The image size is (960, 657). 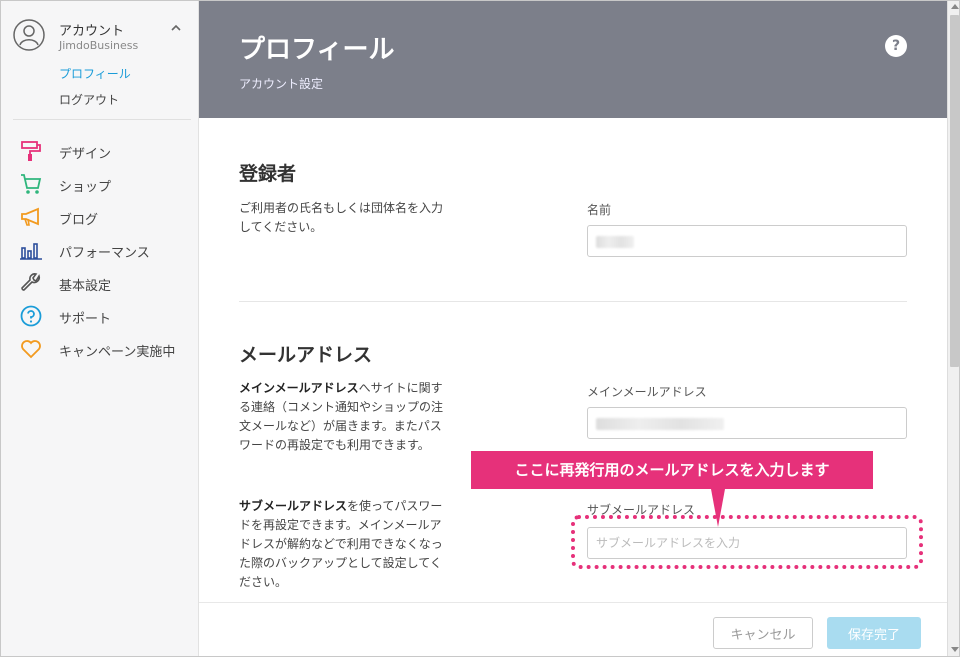 What do you see at coordinates (896, 46) in the screenshot?
I see `help-icon: ?` at bounding box center [896, 46].